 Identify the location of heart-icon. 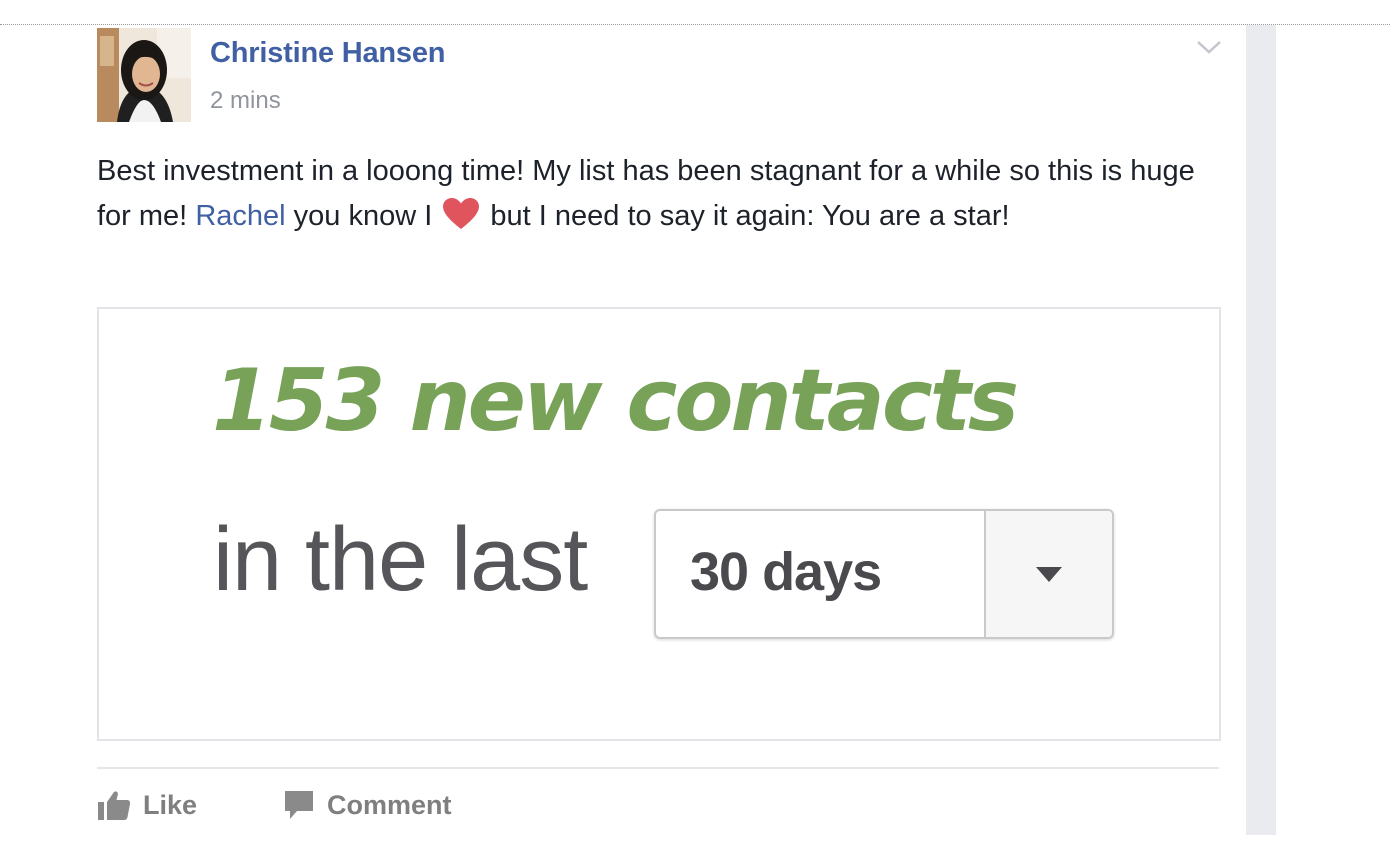
(461, 221).